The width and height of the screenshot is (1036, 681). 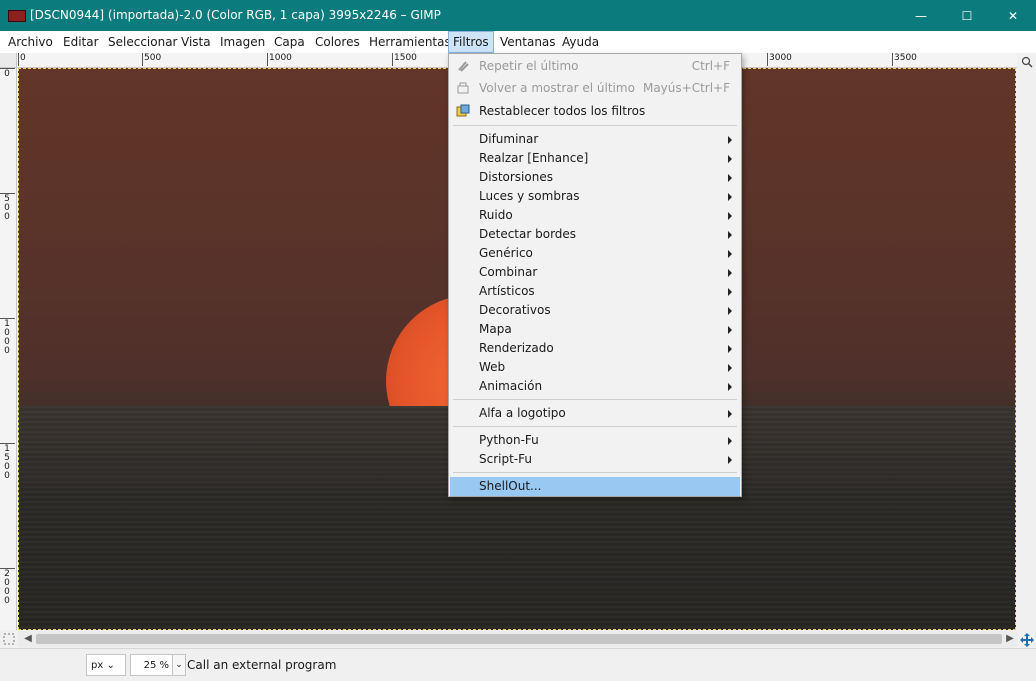 I want to click on menu-item-luces-sombras: Luces y sombras, so click(x=595, y=196).